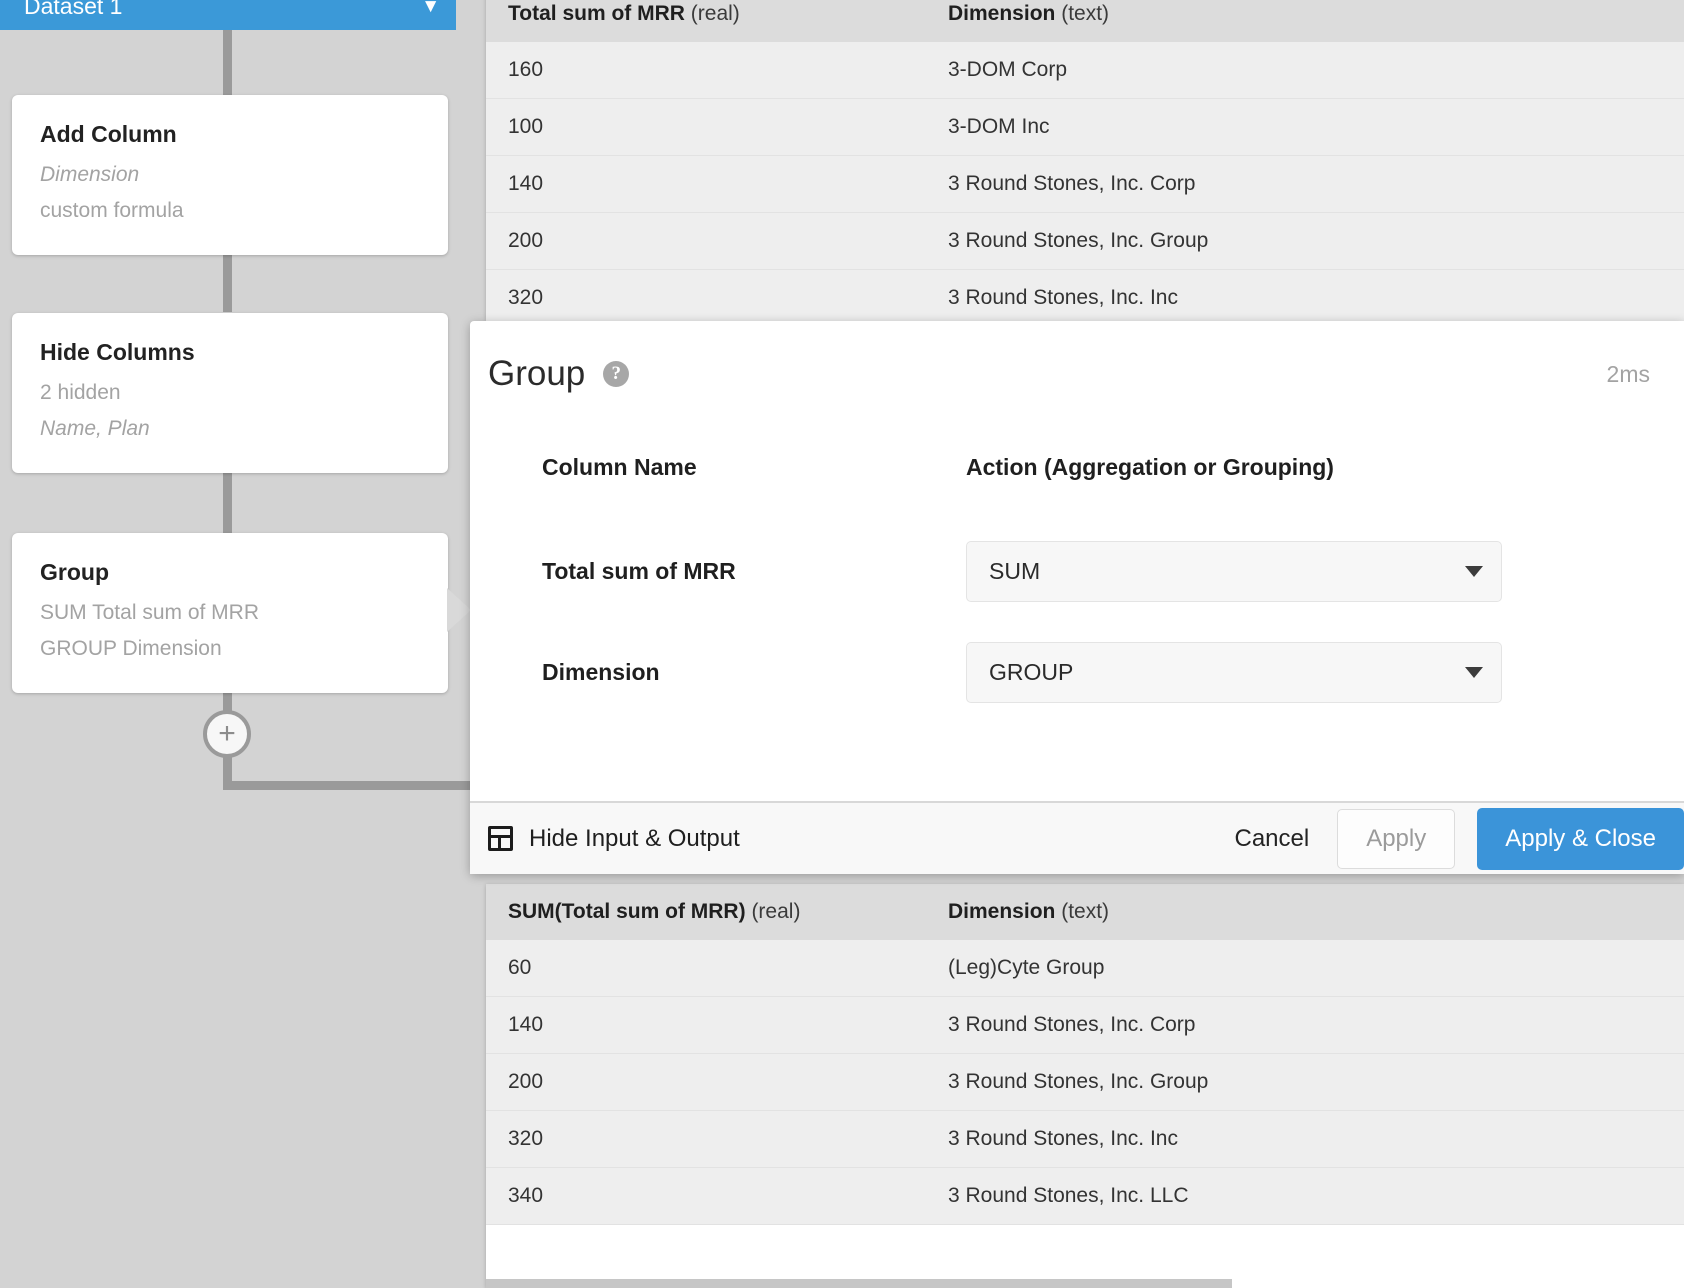 This screenshot has height=1288, width=1684. Describe the element at coordinates (430, 8) in the screenshot. I see `chevron-down-icon: ▼` at that location.